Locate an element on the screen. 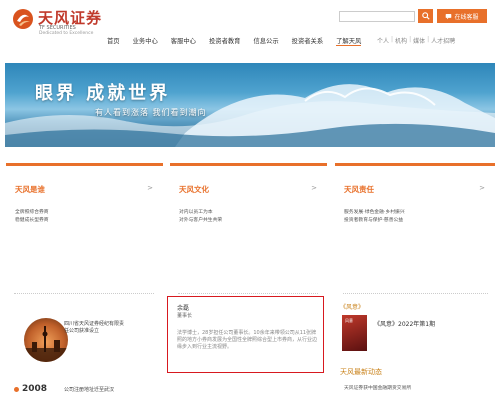 The image size is (500, 399). person-title: 董事长 is located at coordinates (185, 316).